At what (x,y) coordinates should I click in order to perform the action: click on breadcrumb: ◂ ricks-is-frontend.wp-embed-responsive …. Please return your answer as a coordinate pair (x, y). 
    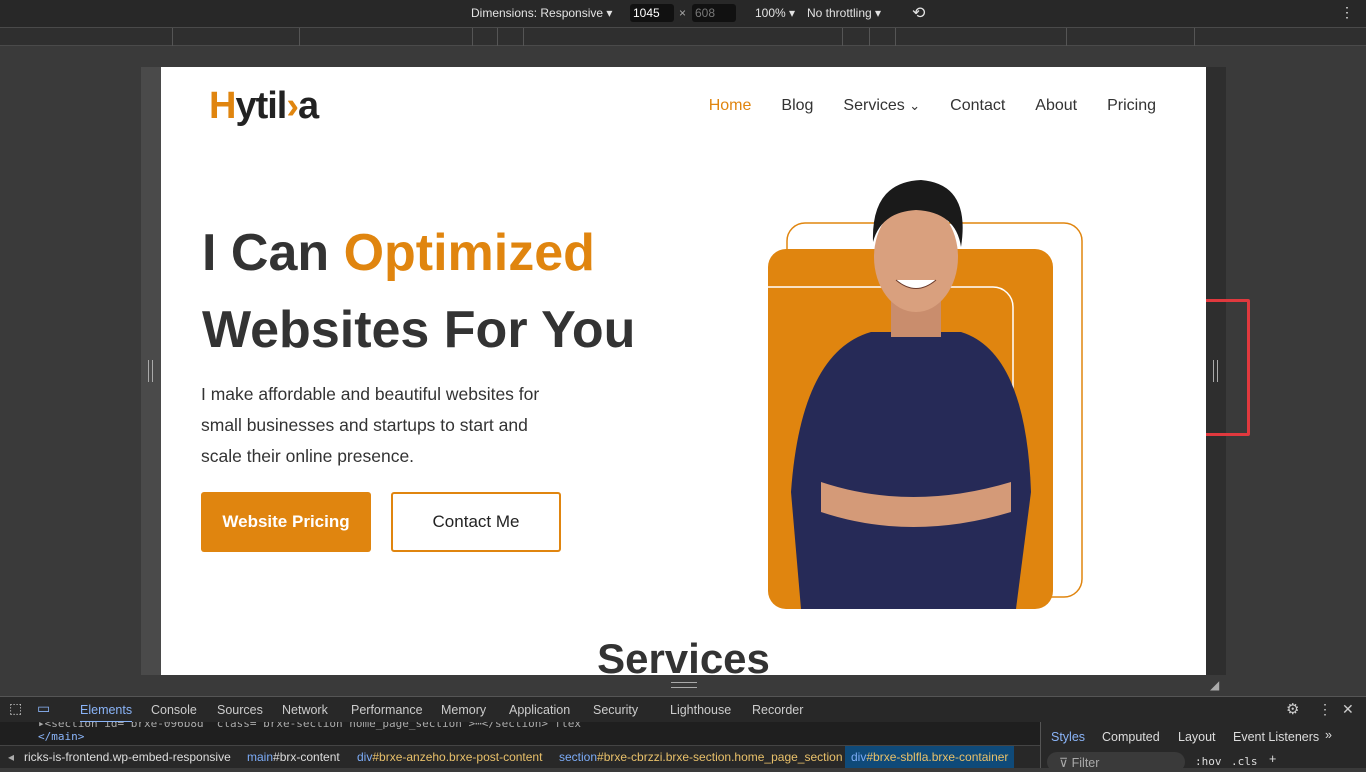
    Looking at the image, I should click on (520, 756).